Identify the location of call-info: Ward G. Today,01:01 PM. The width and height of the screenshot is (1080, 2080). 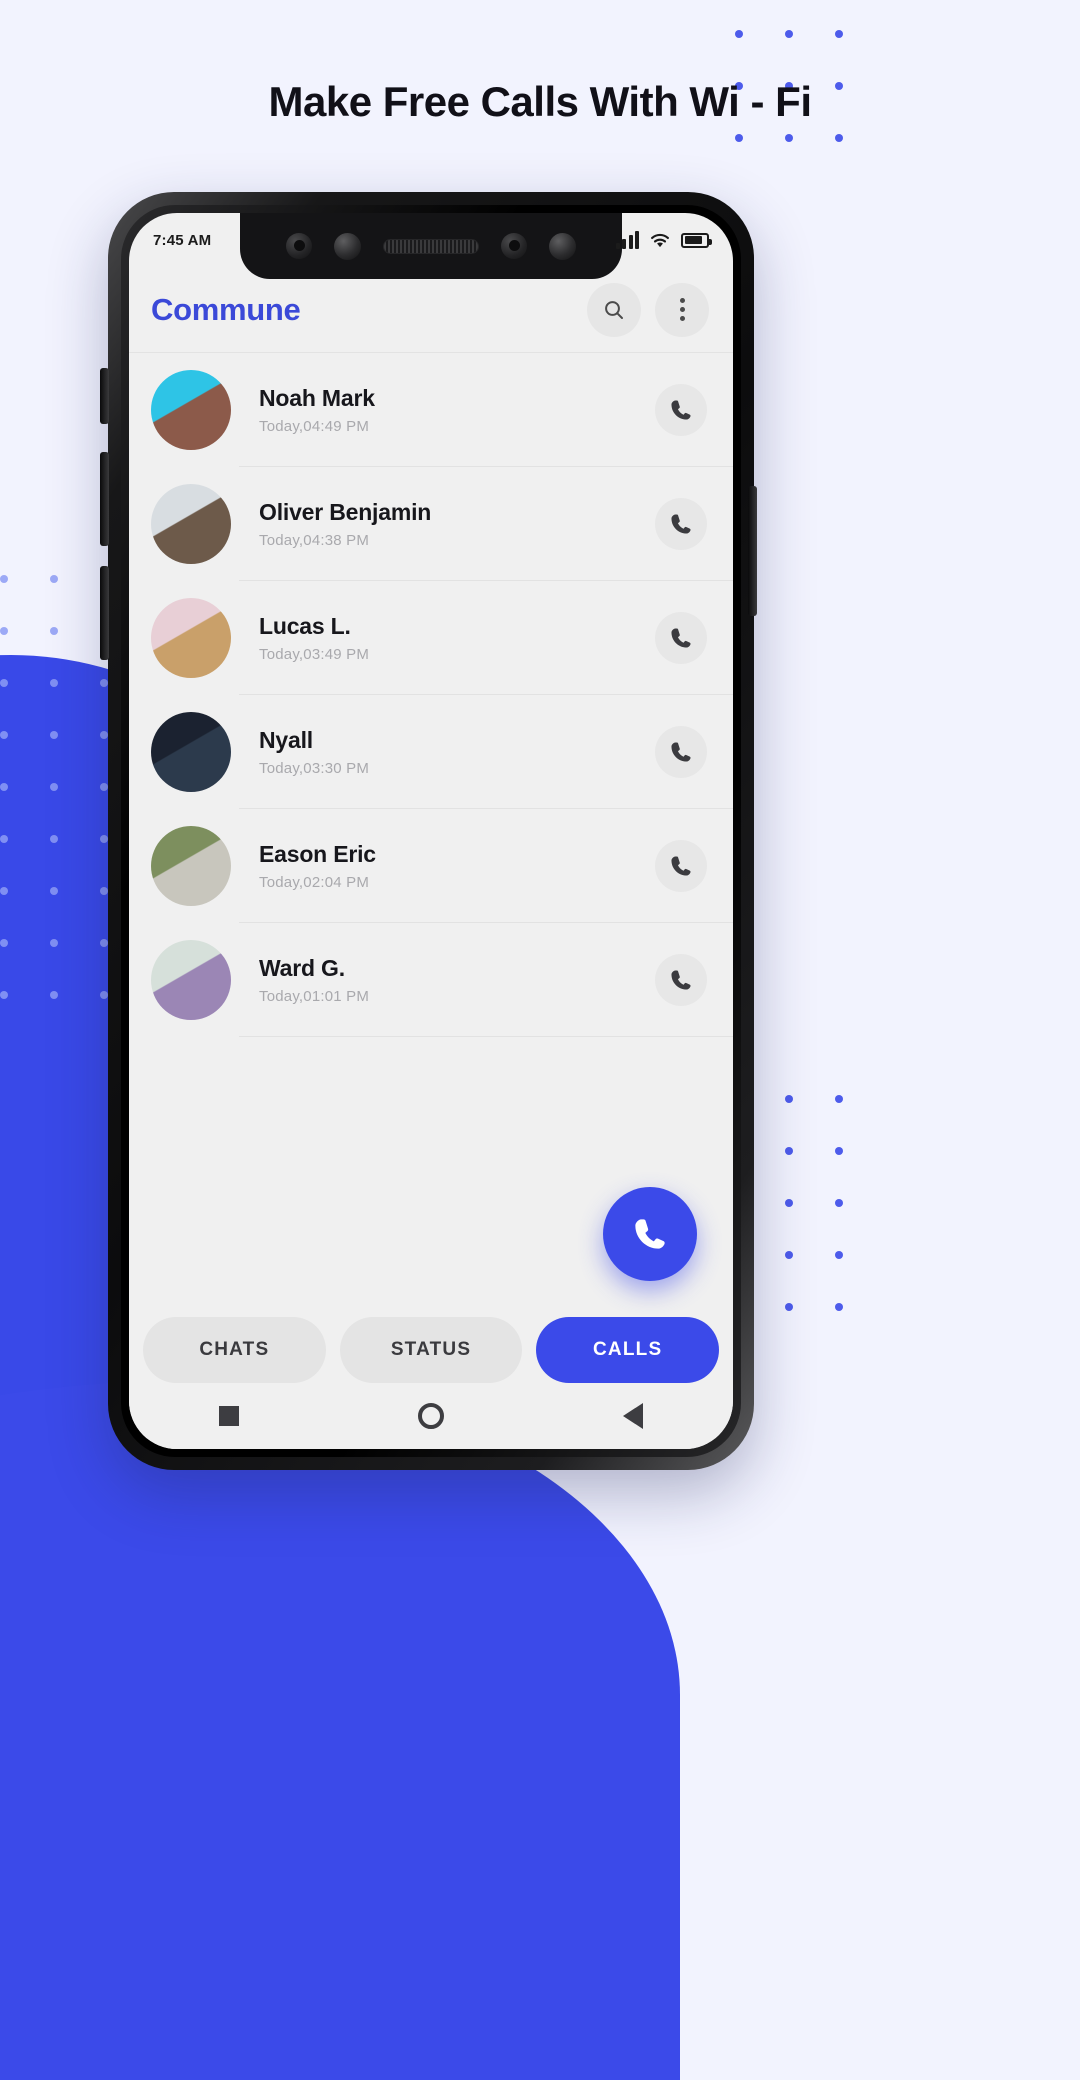
(443, 980).